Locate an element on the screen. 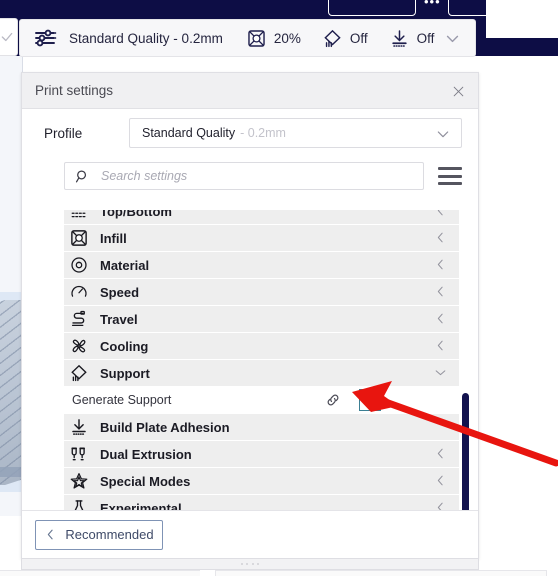  search-box is located at coordinates (244, 176).